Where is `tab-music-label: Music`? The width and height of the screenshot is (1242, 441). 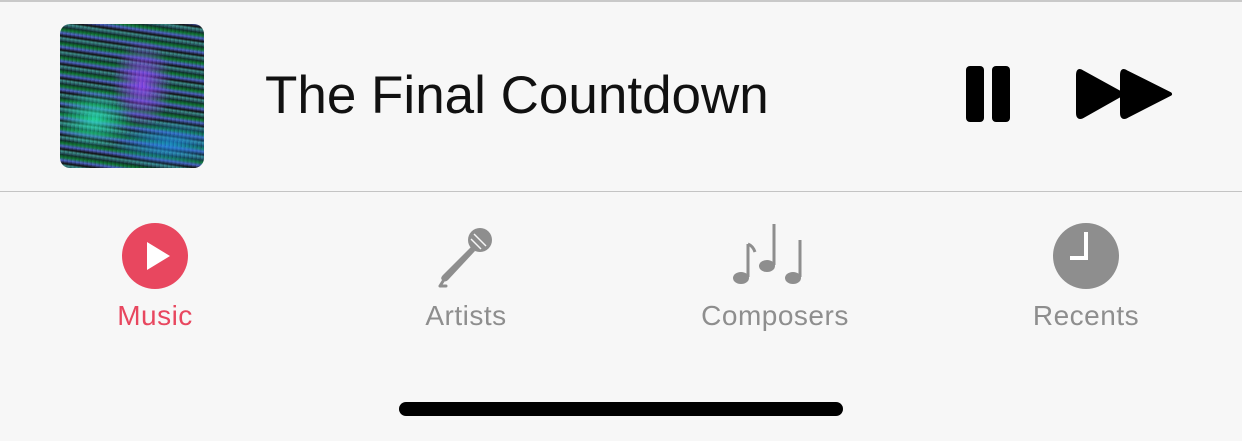
tab-music-label: Music is located at coordinates (155, 315).